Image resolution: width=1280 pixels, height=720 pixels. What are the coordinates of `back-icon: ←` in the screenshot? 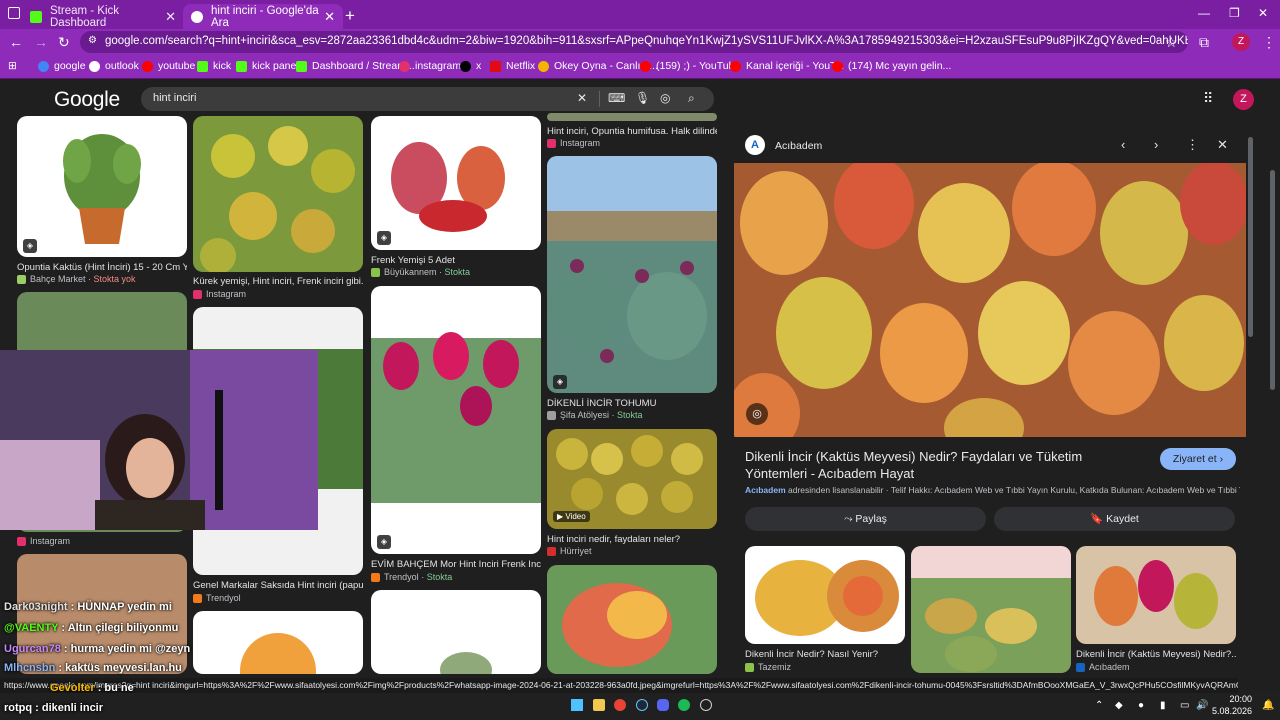 It's located at (16, 42).